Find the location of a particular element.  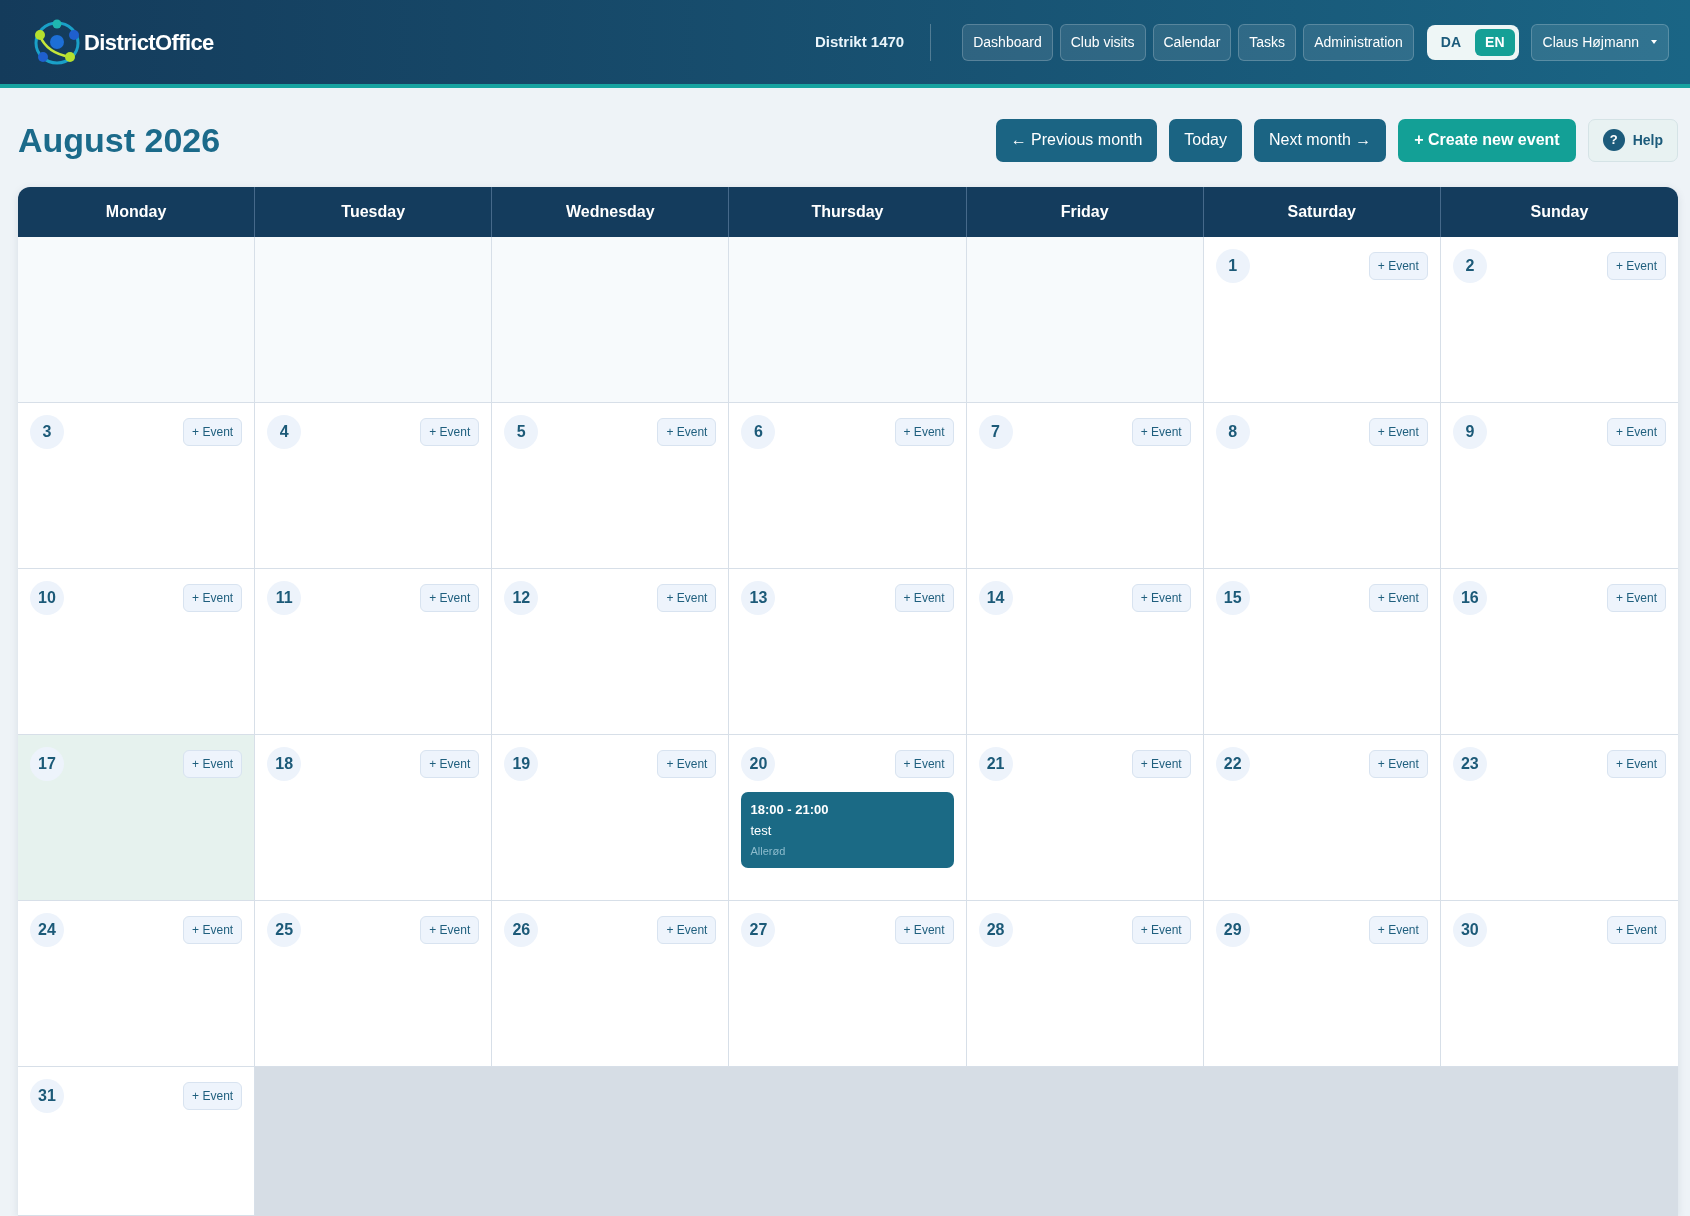

help-button: ? Help is located at coordinates (1632, 140).